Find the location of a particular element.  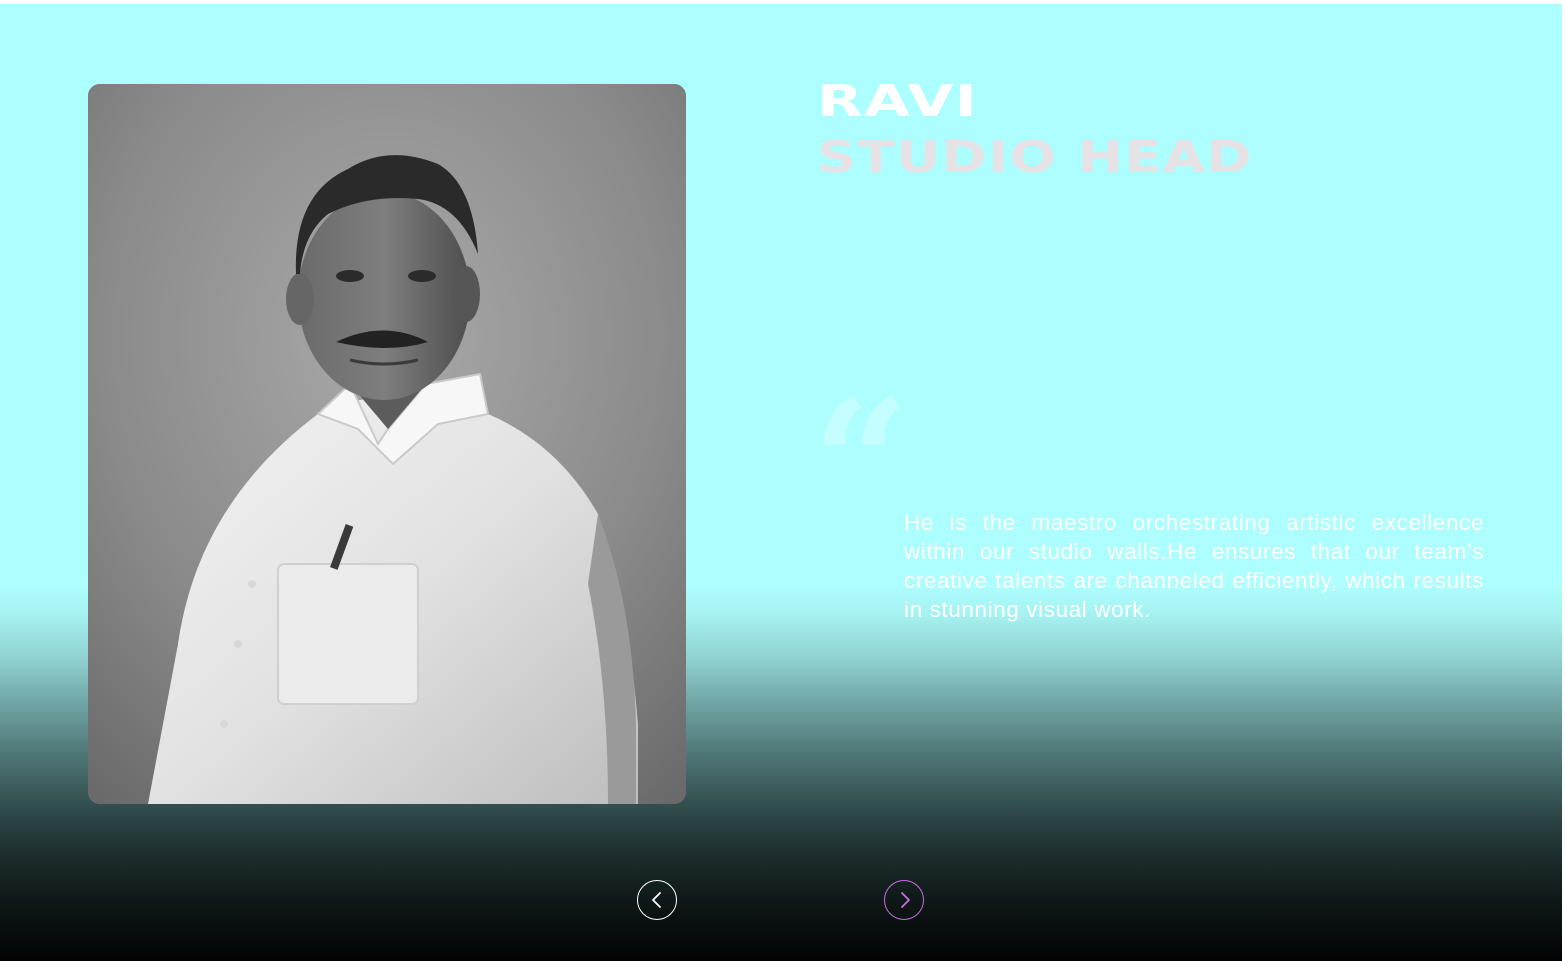

previous-slide-button is located at coordinates (657, 900).